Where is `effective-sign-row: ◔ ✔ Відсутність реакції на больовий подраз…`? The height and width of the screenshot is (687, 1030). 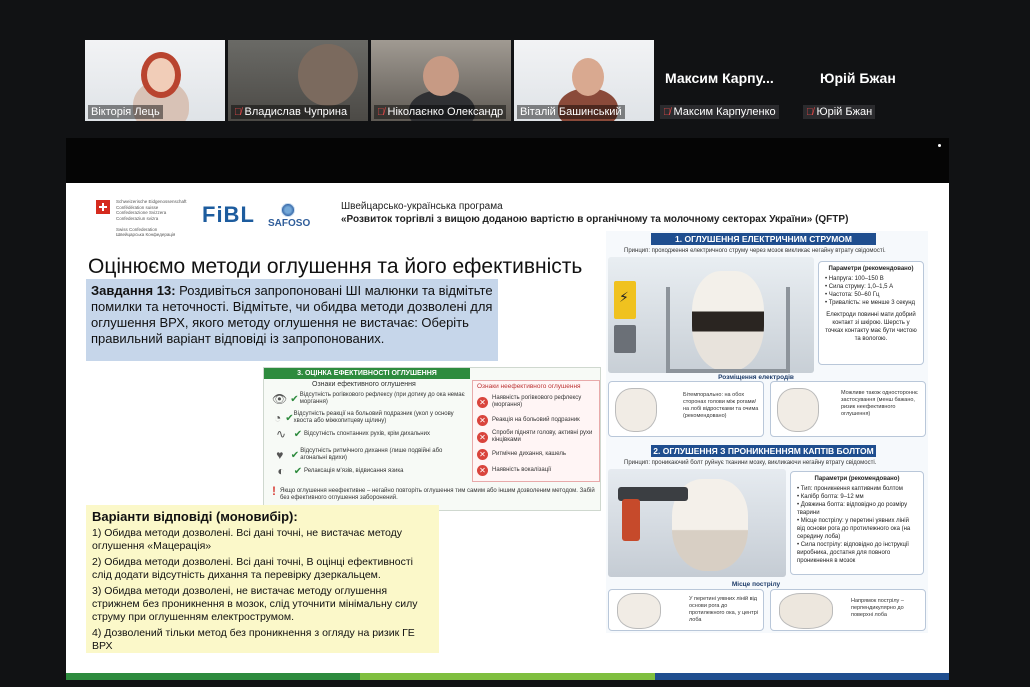
effective-sign-row: ◔ ✔ Відсутність реакції на больовий подраз… is located at coordinates (370, 418).